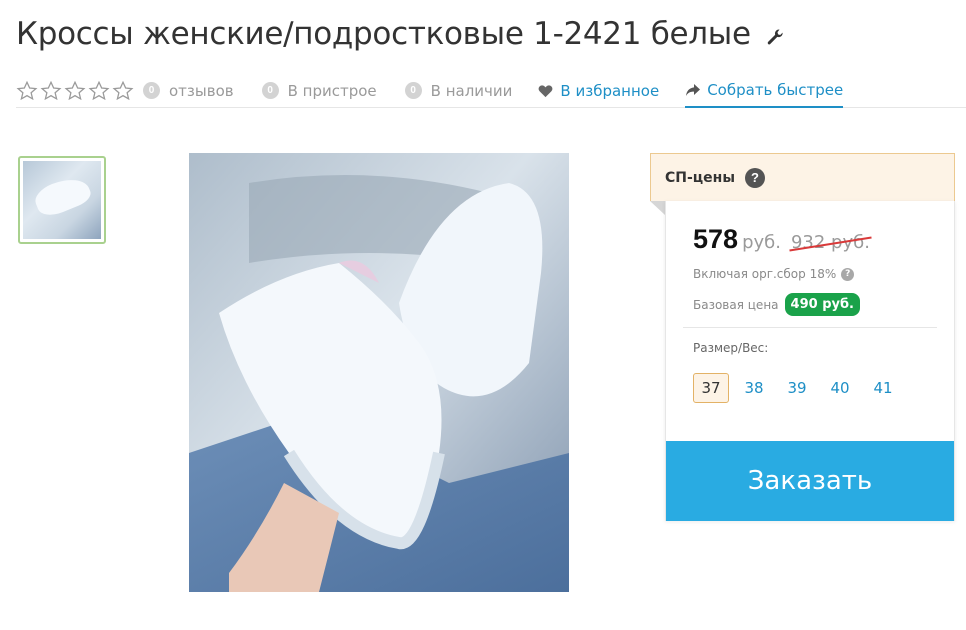  What do you see at coordinates (810, 481) in the screenshot?
I see `order-button: Заказать` at bounding box center [810, 481].